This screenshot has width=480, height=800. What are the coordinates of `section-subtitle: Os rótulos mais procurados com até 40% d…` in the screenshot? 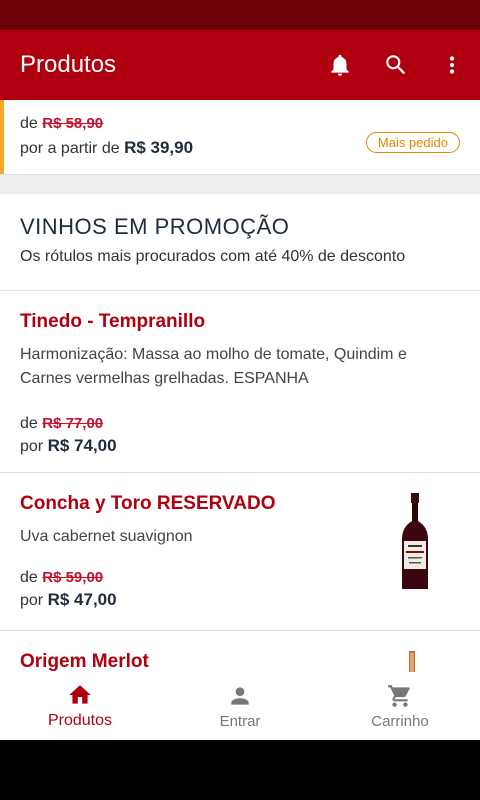 It's located at (213, 256).